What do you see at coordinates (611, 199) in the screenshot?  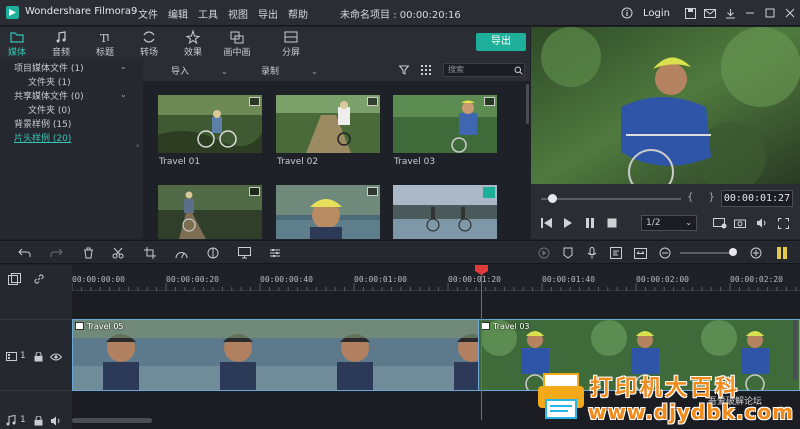 I see `playback-progress-track` at bounding box center [611, 199].